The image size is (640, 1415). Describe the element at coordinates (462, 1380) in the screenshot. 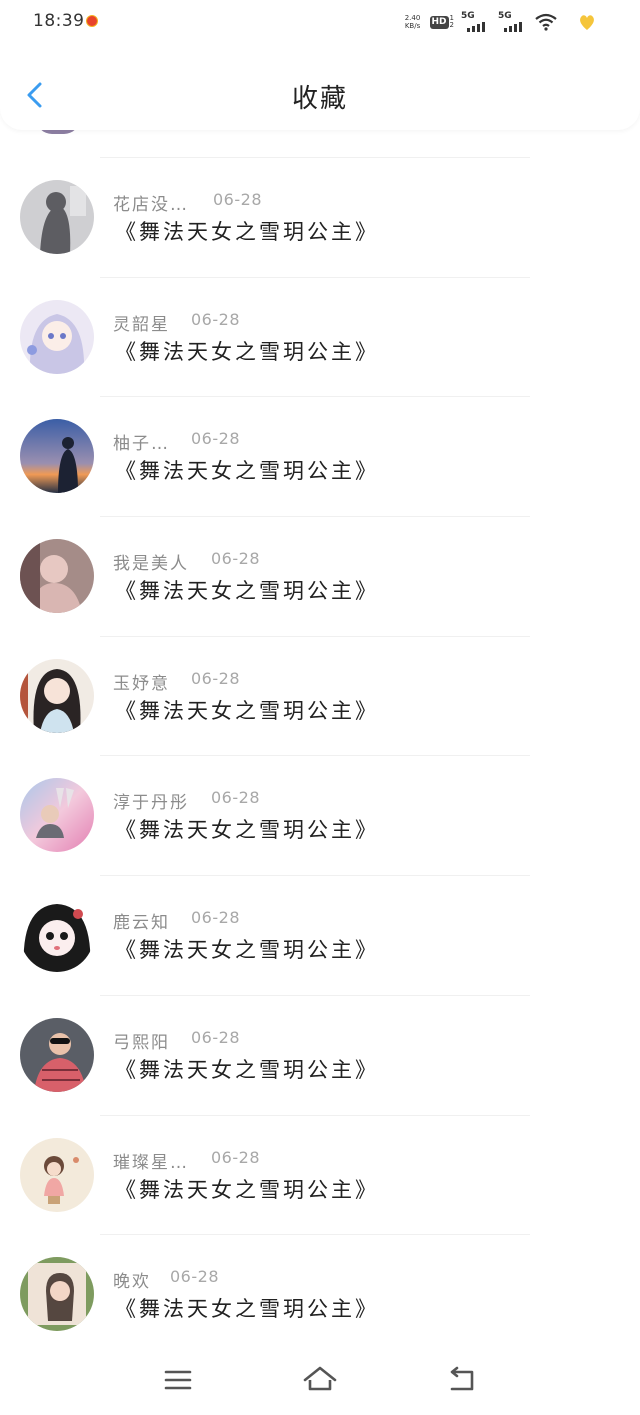

I see `back-arrow-icon` at that location.